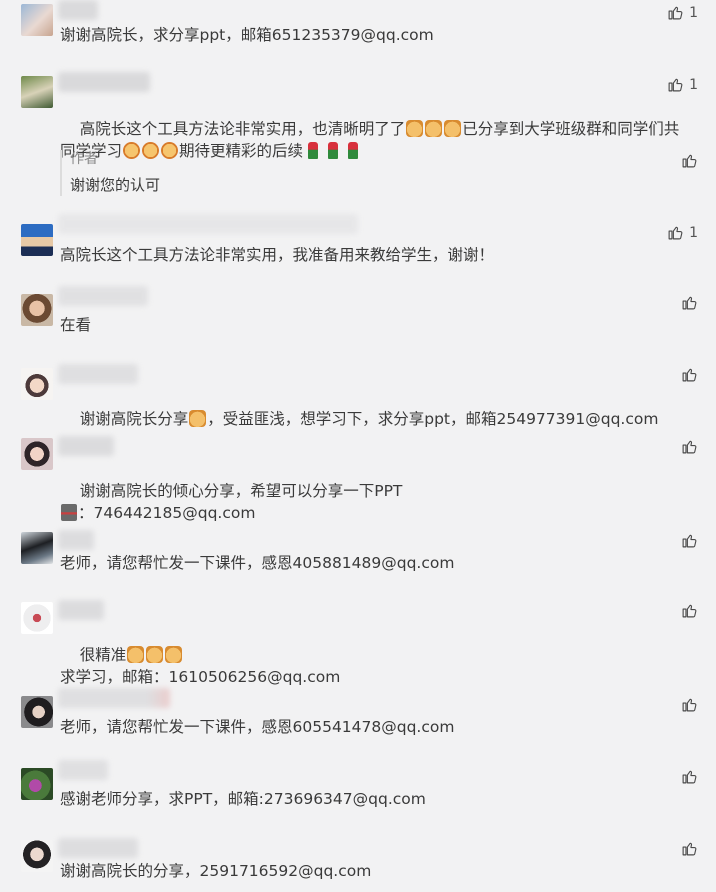 The width and height of the screenshot is (716, 892). What do you see at coordinates (277, 255) in the screenshot?
I see `comment-text: 高院长这个工具方法论非常实用，我准备用来教给学生，谢谢！` at bounding box center [277, 255].